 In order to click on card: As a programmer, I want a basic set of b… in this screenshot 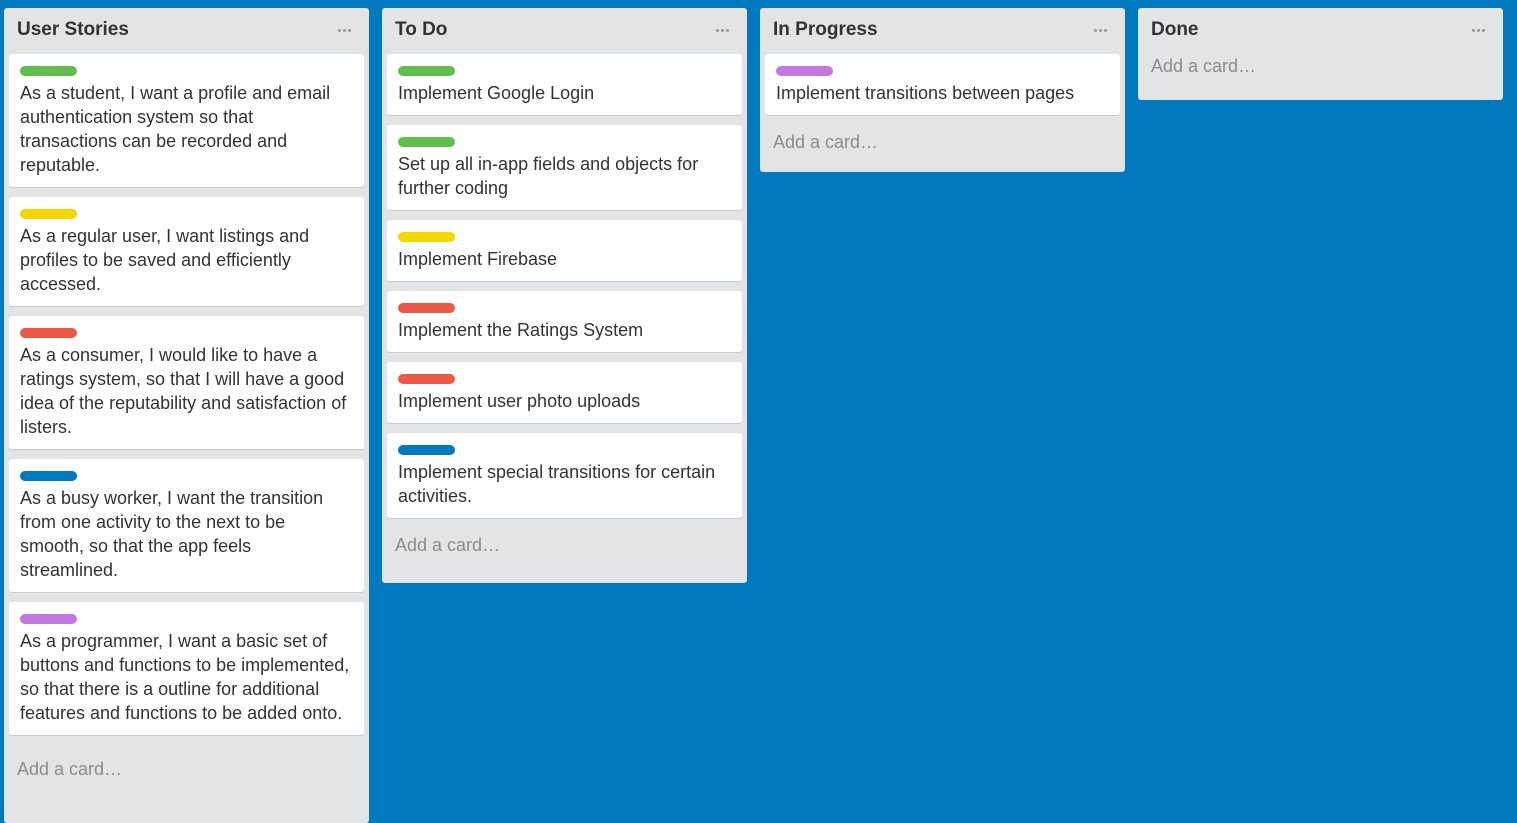, I will do `click(186, 668)`.